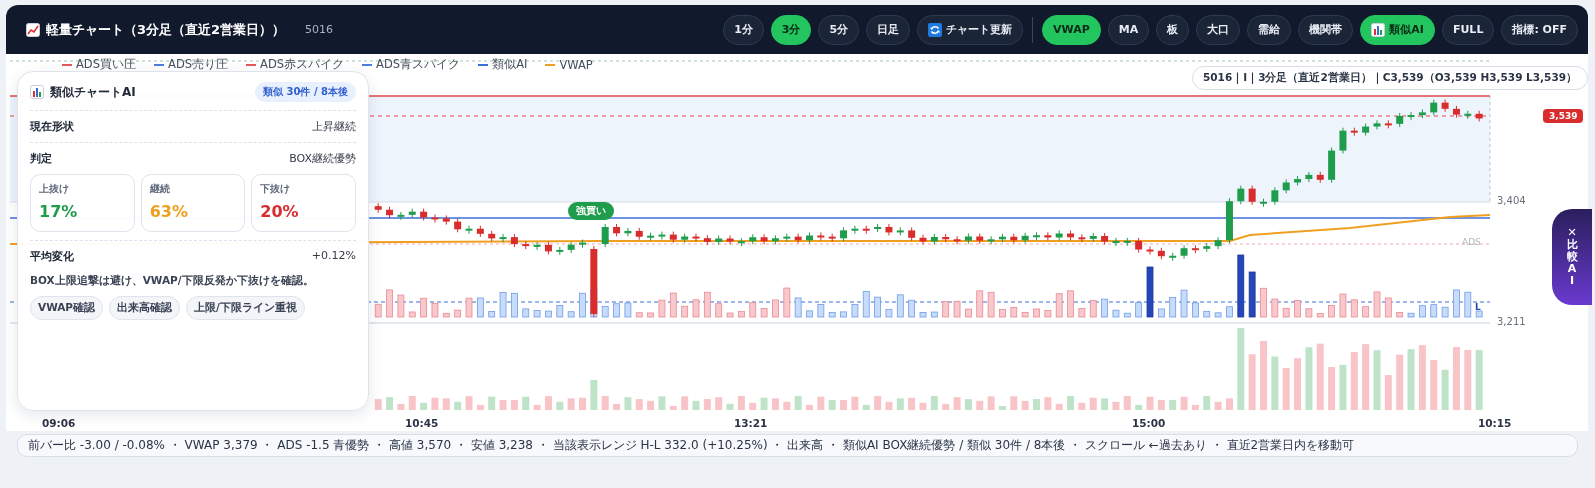  I want to click on tag-chip: 出来高確認, so click(145, 308).